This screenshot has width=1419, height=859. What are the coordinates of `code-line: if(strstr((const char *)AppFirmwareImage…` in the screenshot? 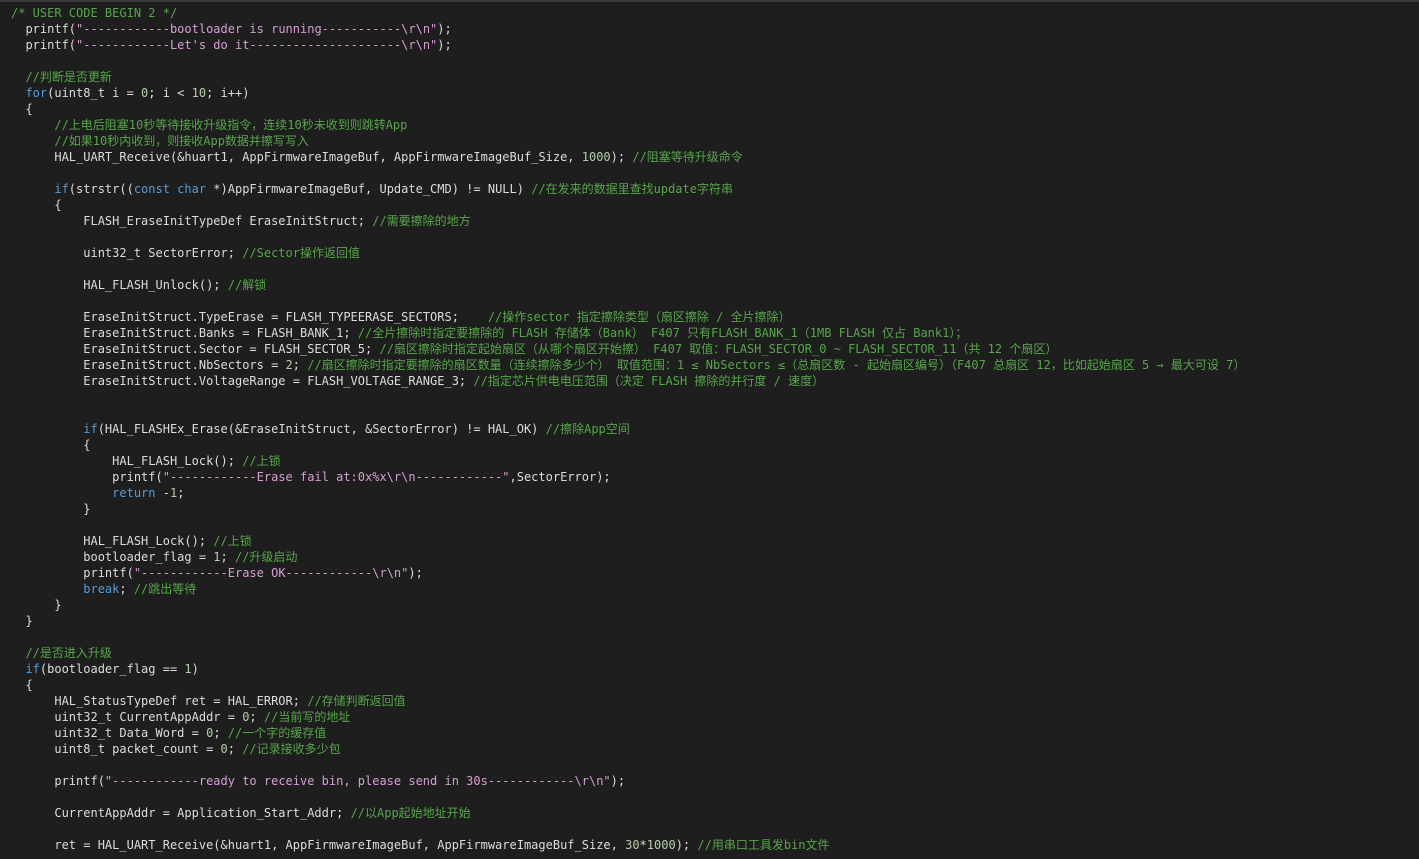 It's located at (628, 189).